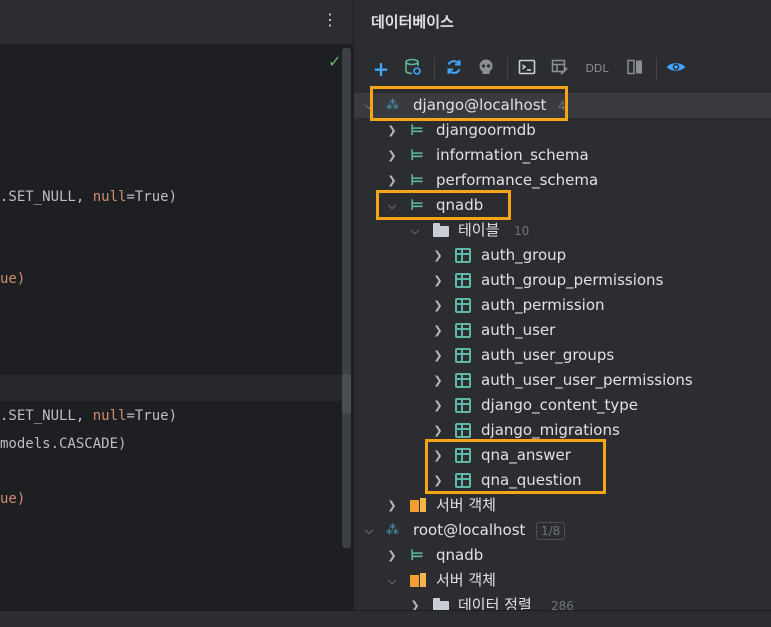 The image size is (771, 627). Describe the element at coordinates (531, 480) in the screenshot. I see `table-label: qna_question` at that location.